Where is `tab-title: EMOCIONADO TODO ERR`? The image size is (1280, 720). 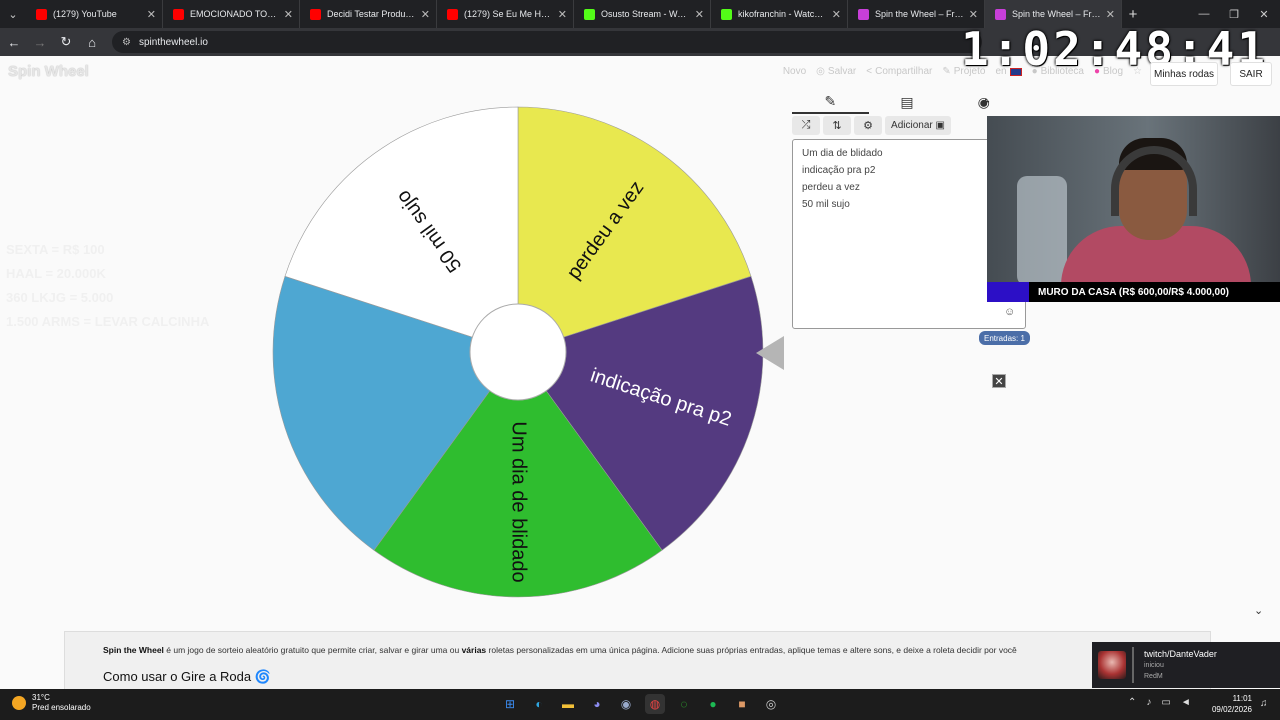
tab-title: EMOCIONADO TODO ERR is located at coordinates (235, 14).